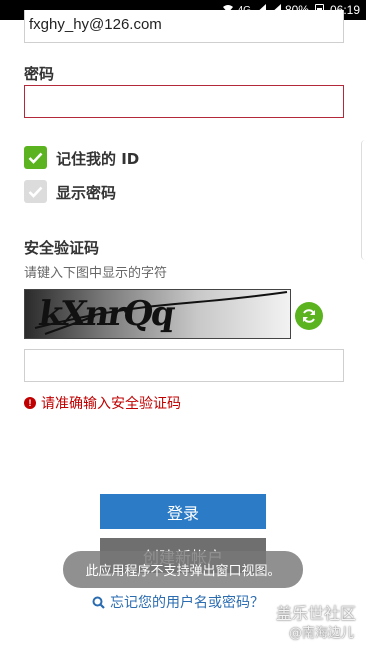 The width and height of the screenshot is (366, 650). I want to click on toast-message: 此应用程序不支持弹出窗口视图。, so click(183, 569).